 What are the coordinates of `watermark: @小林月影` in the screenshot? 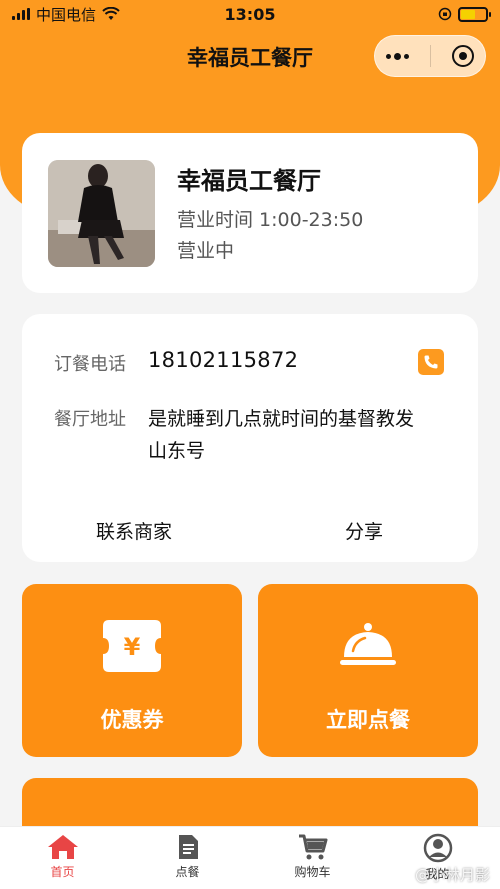 It's located at (452, 875).